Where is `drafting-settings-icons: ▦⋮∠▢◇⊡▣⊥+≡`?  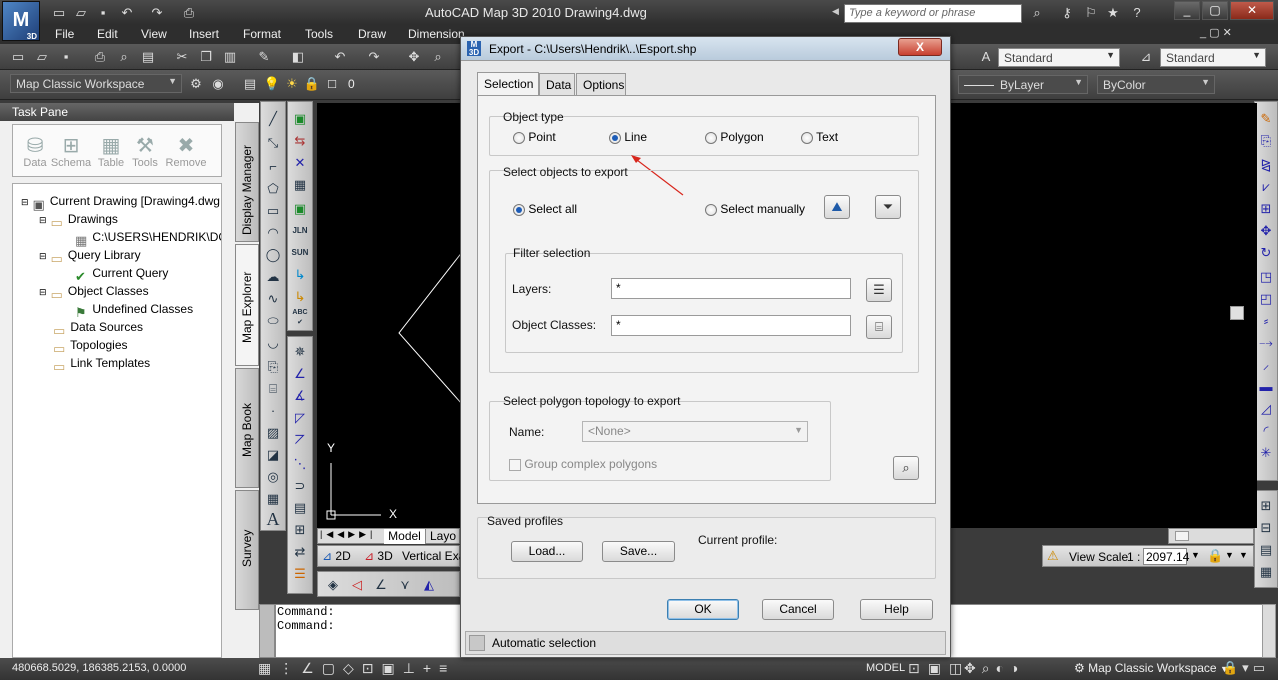 drafting-settings-icons: ▦⋮∠▢◇⊡▣⊥+≡ is located at coordinates (356, 668).